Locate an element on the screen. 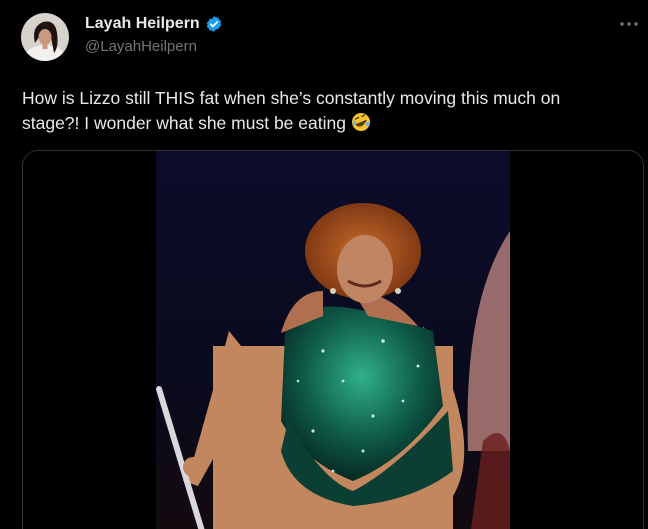 This screenshot has width=648, height=529. avatar is located at coordinates (45, 37).